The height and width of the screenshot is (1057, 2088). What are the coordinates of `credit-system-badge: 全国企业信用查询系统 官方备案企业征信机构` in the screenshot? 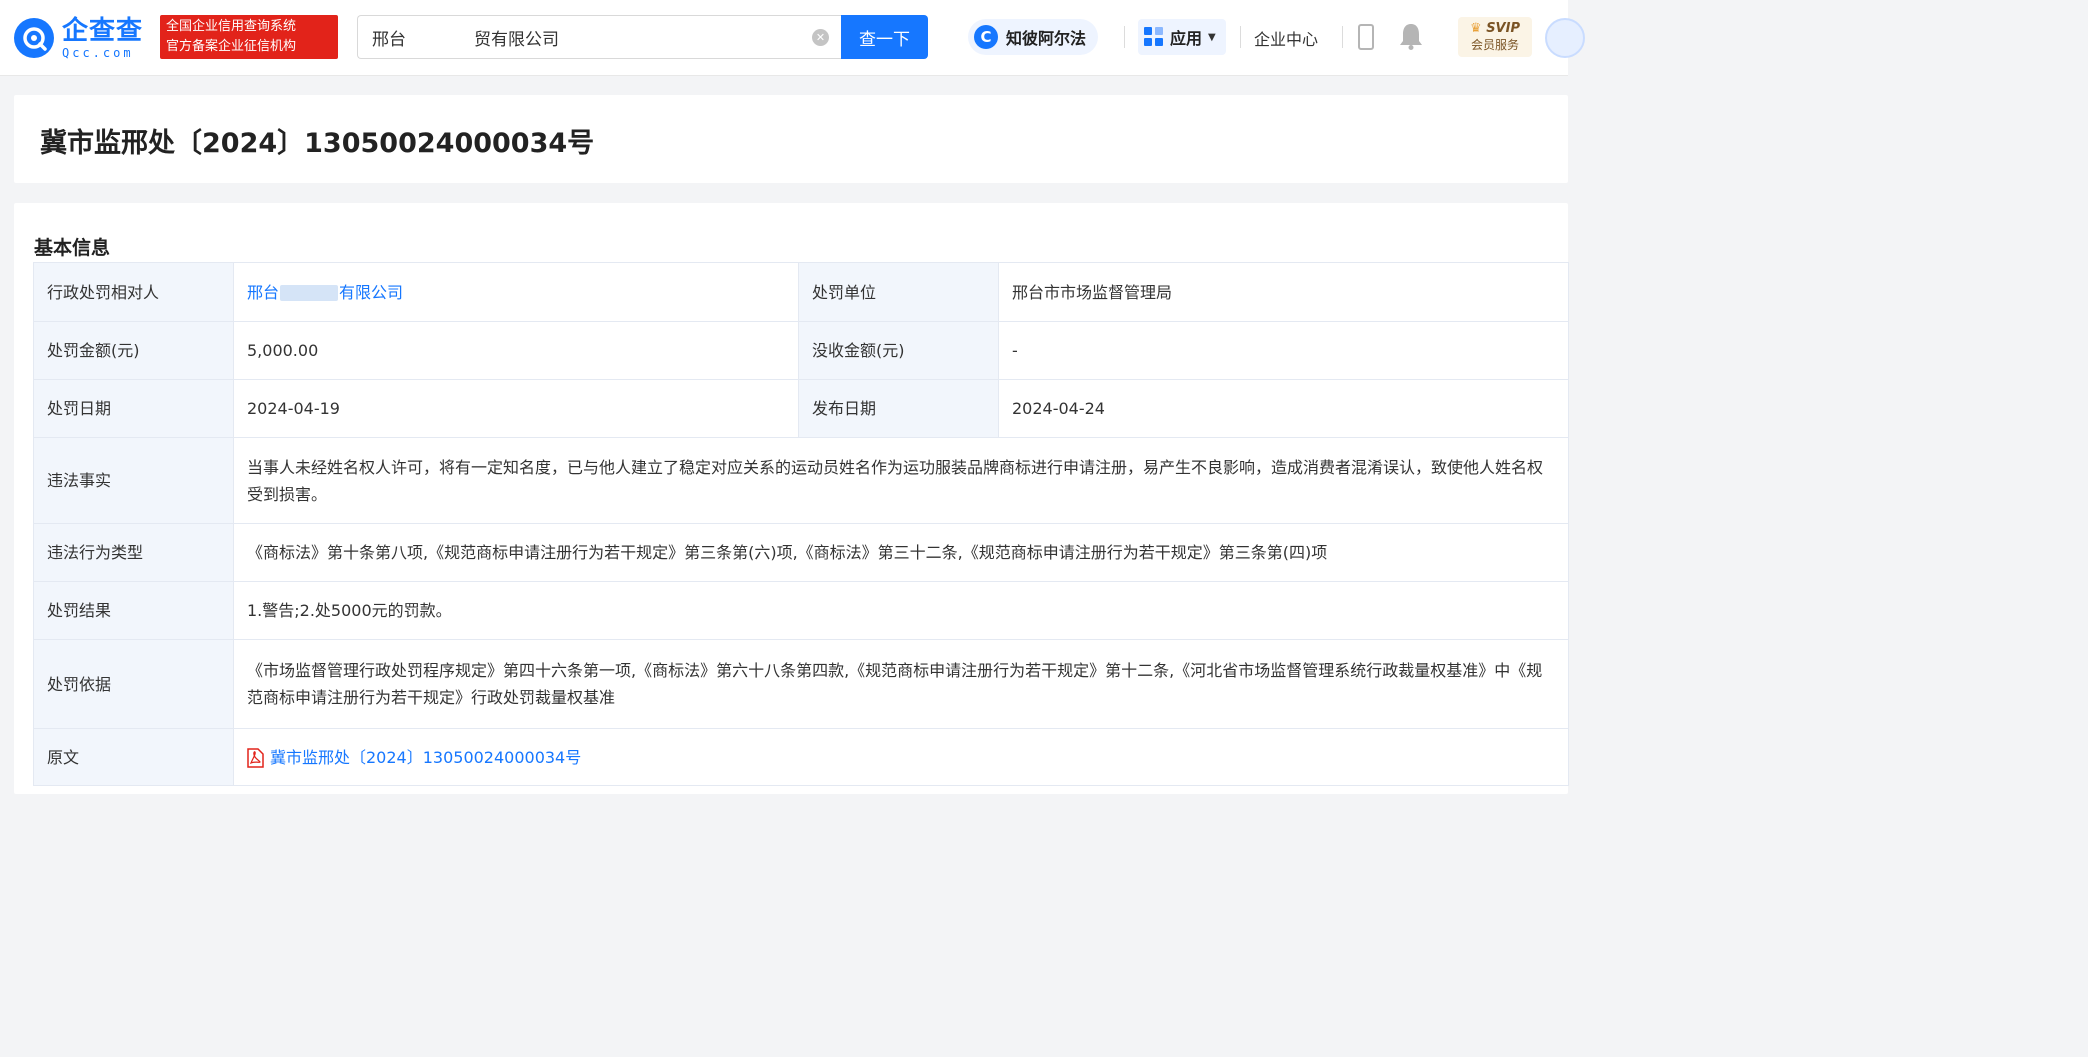 It's located at (249, 37).